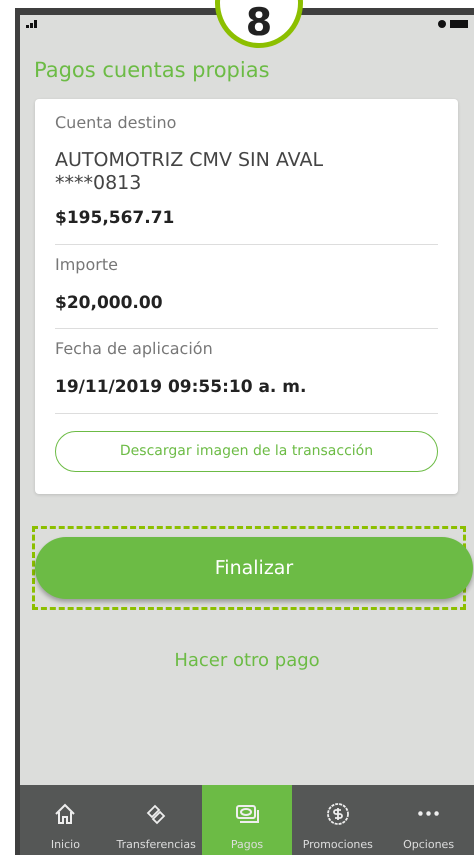 This screenshot has width=474, height=855. Describe the element at coordinates (442, 24) in the screenshot. I see `alarm-icon` at that location.